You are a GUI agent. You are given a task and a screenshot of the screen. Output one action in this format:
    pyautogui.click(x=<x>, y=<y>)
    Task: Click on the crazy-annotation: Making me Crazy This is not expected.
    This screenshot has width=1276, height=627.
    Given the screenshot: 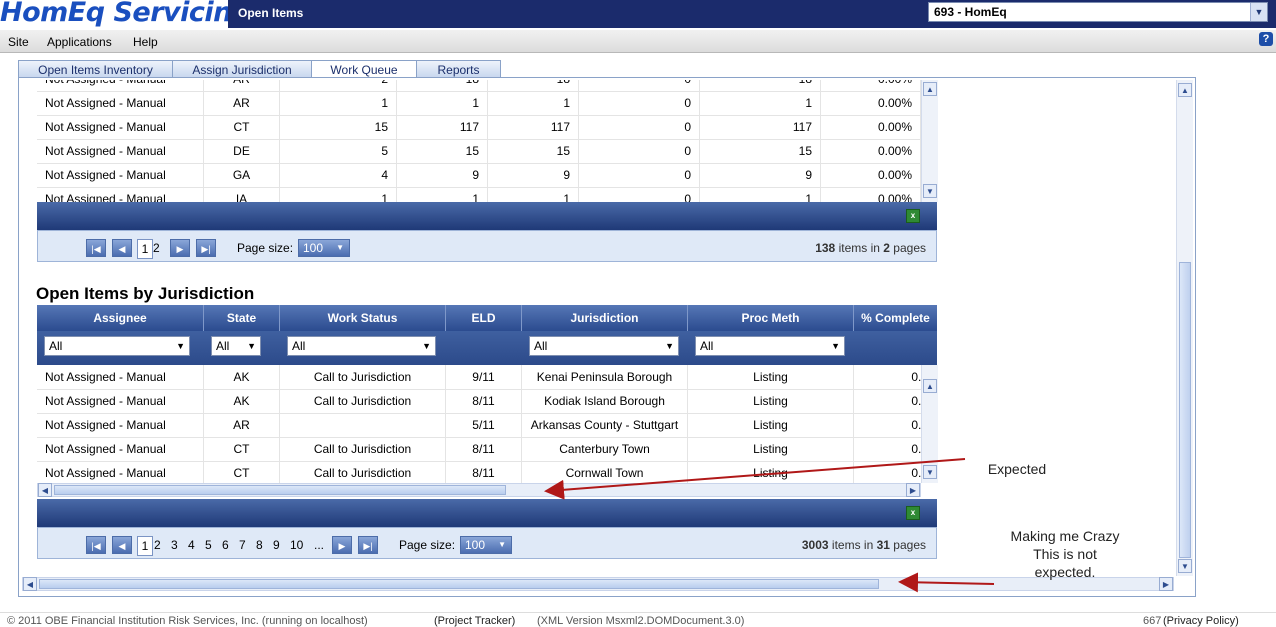 What is the action you would take?
    pyautogui.click(x=1065, y=554)
    